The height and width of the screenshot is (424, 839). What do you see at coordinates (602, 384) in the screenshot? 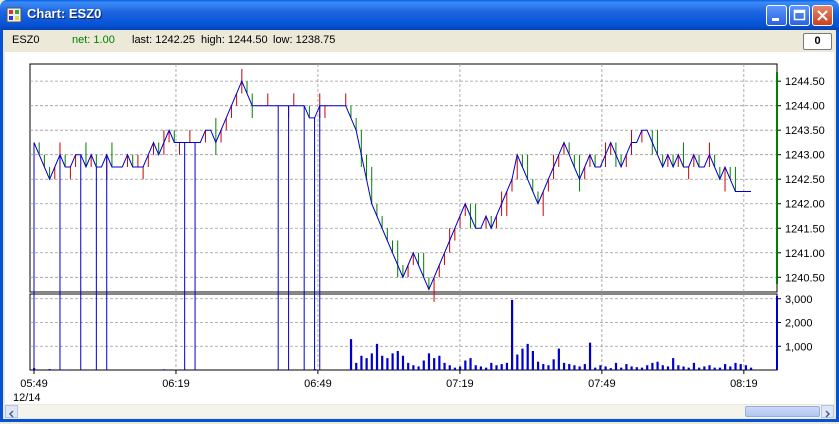
I see `x-tick-label: 07:49` at bounding box center [602, 384].